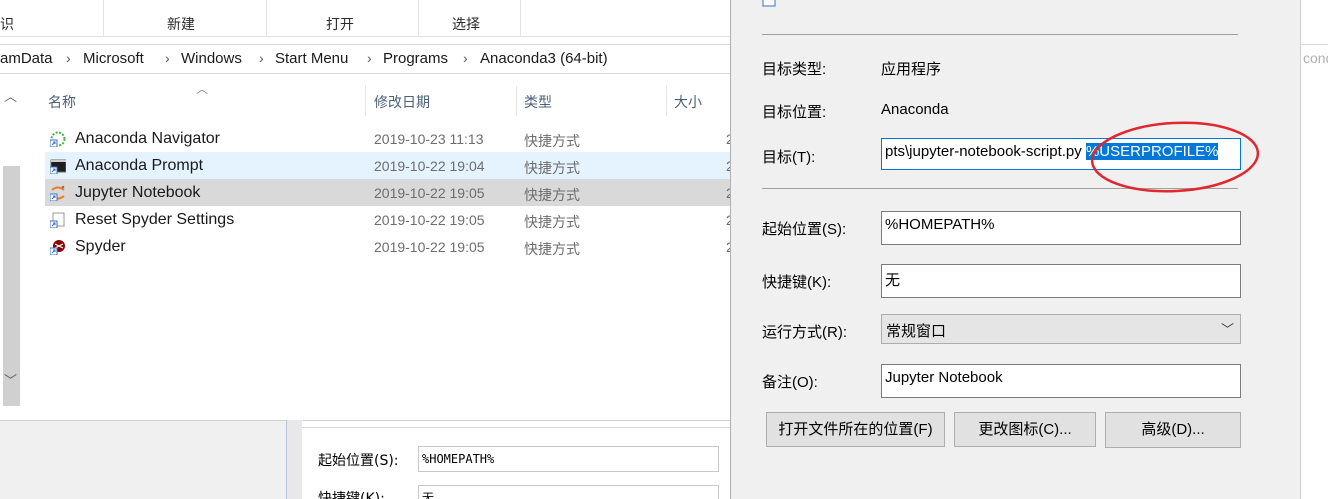 This screenshot has height=499, width=1328. Describe the element at coordinates (311, 58) in the screenshot. I see `breadcrumb-start-menu: Start Menu` at that location.